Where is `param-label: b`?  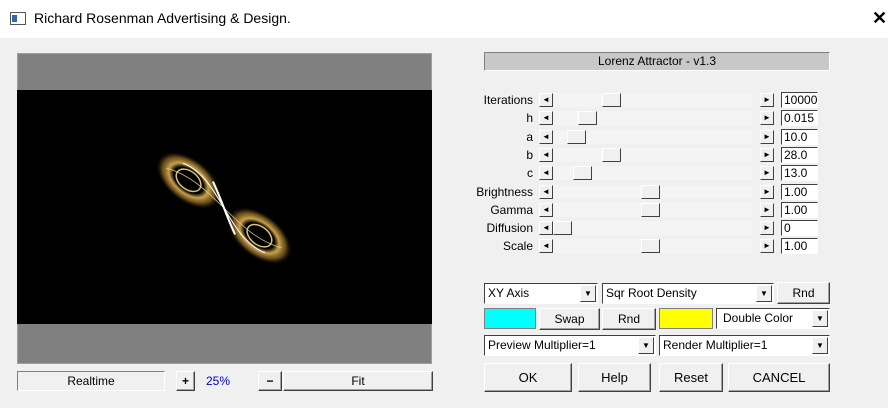
param-label: b is located at coordinates (529, 155).